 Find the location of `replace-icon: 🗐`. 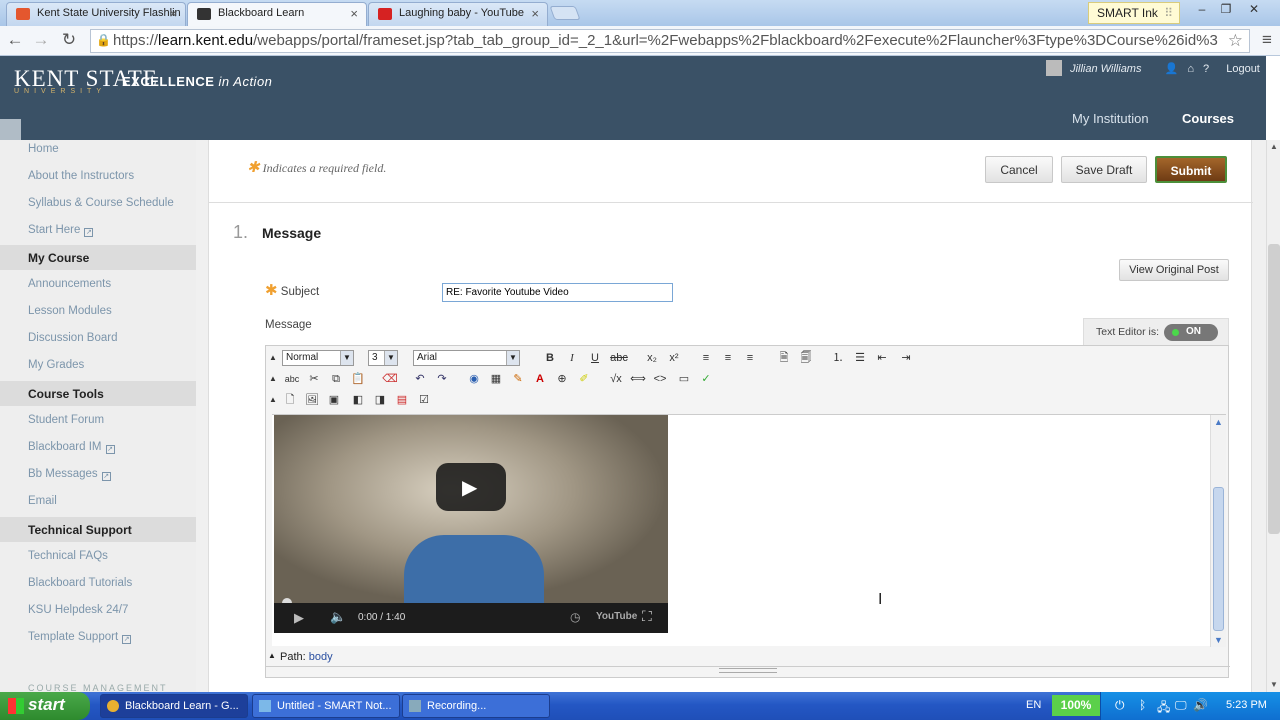

replace-icon: 🗐 is located at coordinates (806, 358).